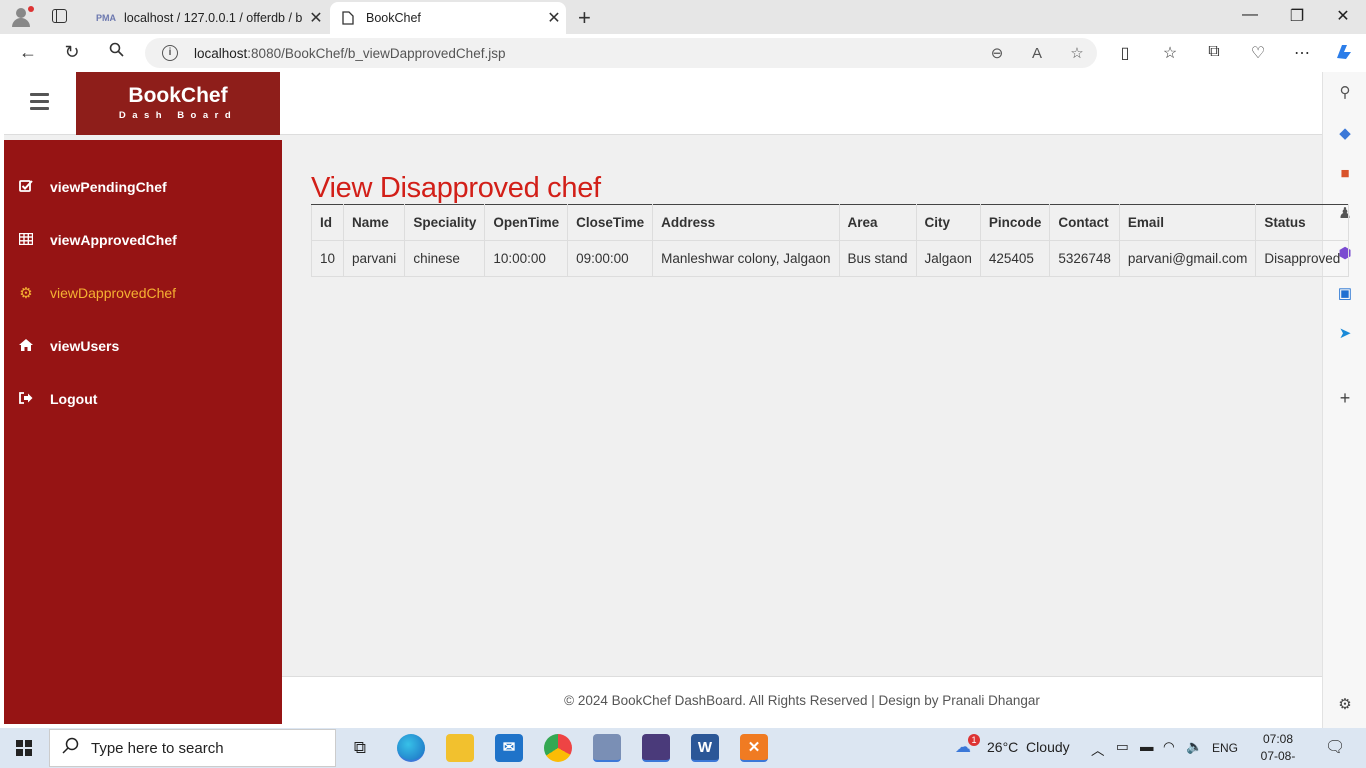 Image resolution: width=1366 pixels, height=768 pixels. Describe the element at coordinates (178, 115) in the screenshot. I see `brand-subtitle: Dash Board` at that location.